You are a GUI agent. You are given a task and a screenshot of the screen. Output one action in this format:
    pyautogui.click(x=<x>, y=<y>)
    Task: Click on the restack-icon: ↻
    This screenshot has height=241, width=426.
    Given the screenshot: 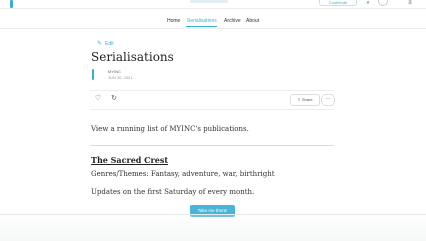 What is the action you would take?
    pyautogui.click(x=114, y=99)
    